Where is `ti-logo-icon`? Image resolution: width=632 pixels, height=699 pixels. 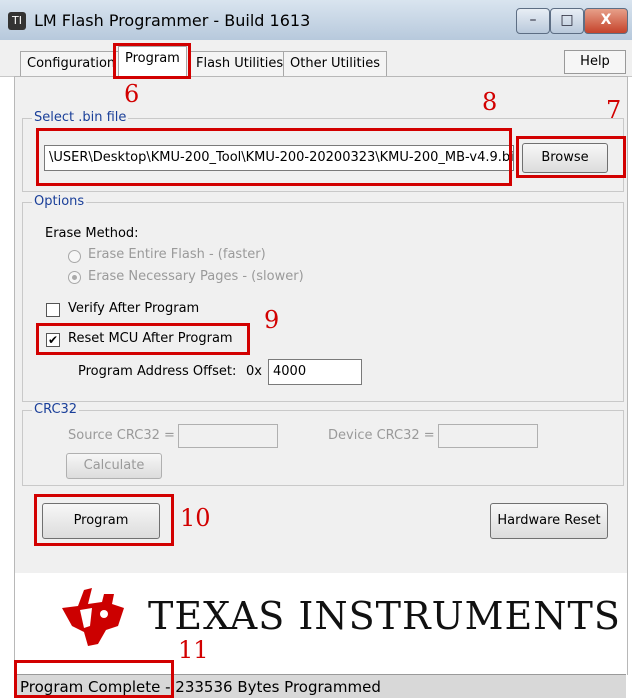 ti-logo-icon is located at coordinates (93, 617).